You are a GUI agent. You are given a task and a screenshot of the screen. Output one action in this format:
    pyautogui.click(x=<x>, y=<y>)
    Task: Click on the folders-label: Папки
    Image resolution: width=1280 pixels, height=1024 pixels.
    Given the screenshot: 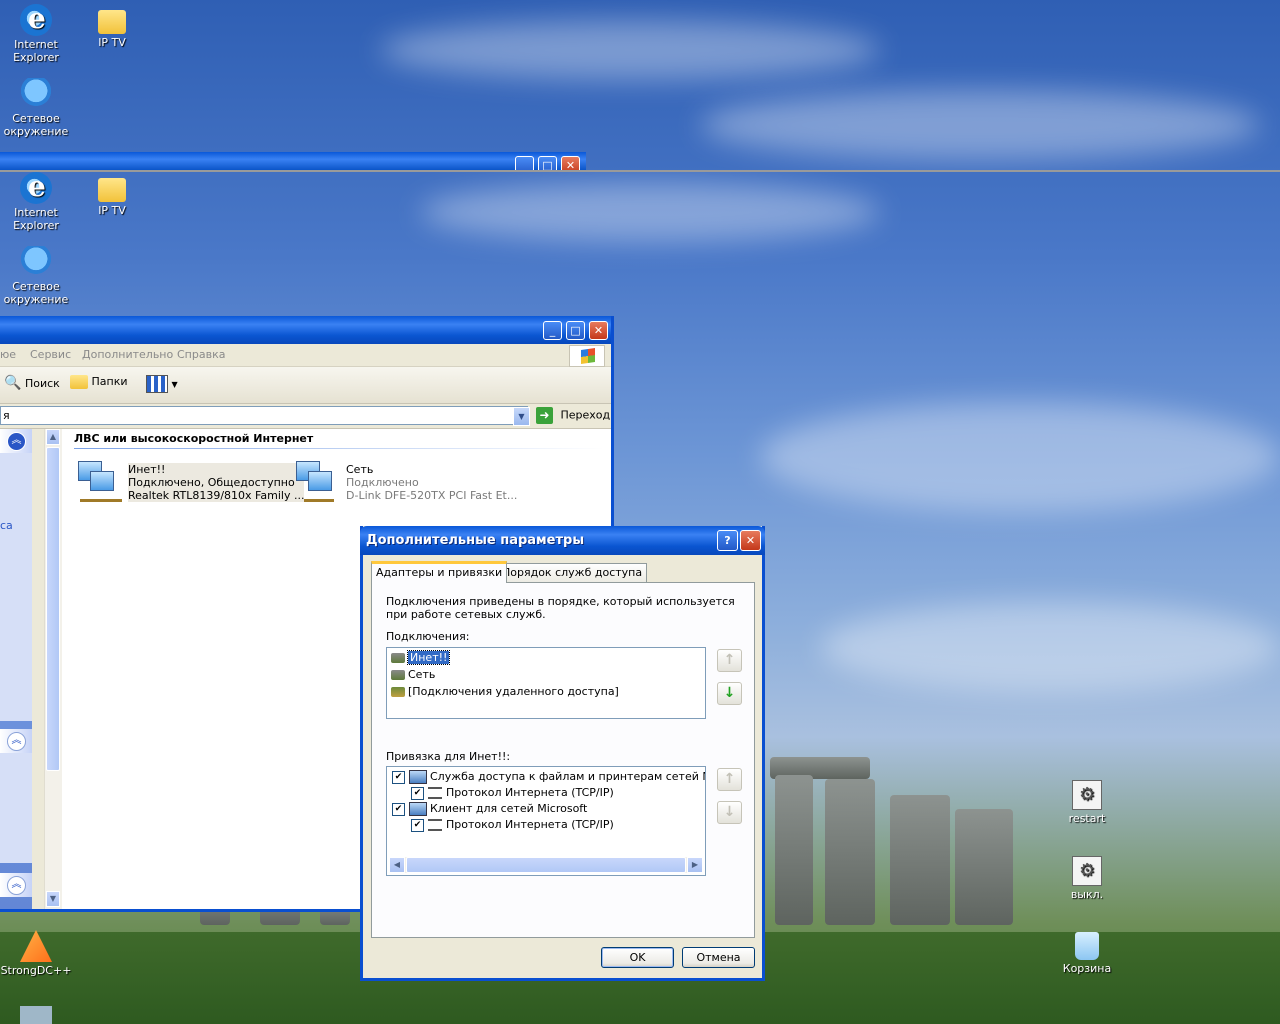 What is the action you would take?
    pyautogui.click(x=109, y=381)
    